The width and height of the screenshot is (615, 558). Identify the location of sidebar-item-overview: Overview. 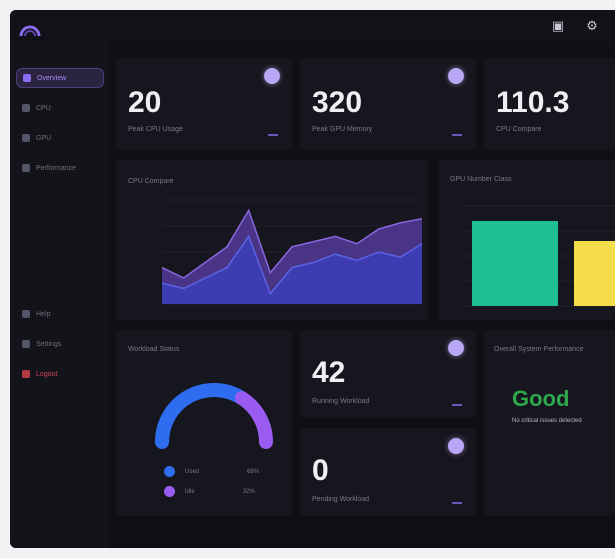
(60, 78).